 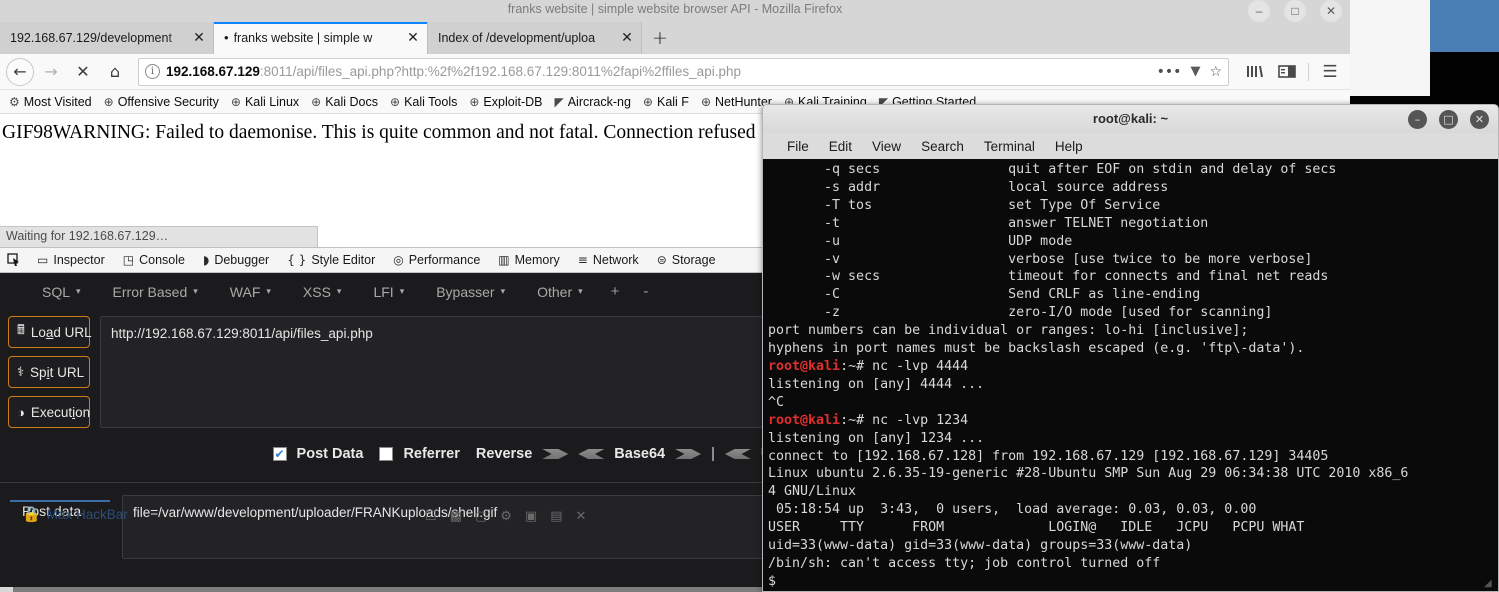 I want to click on menu-search: Search, so click(x=942, y=146).